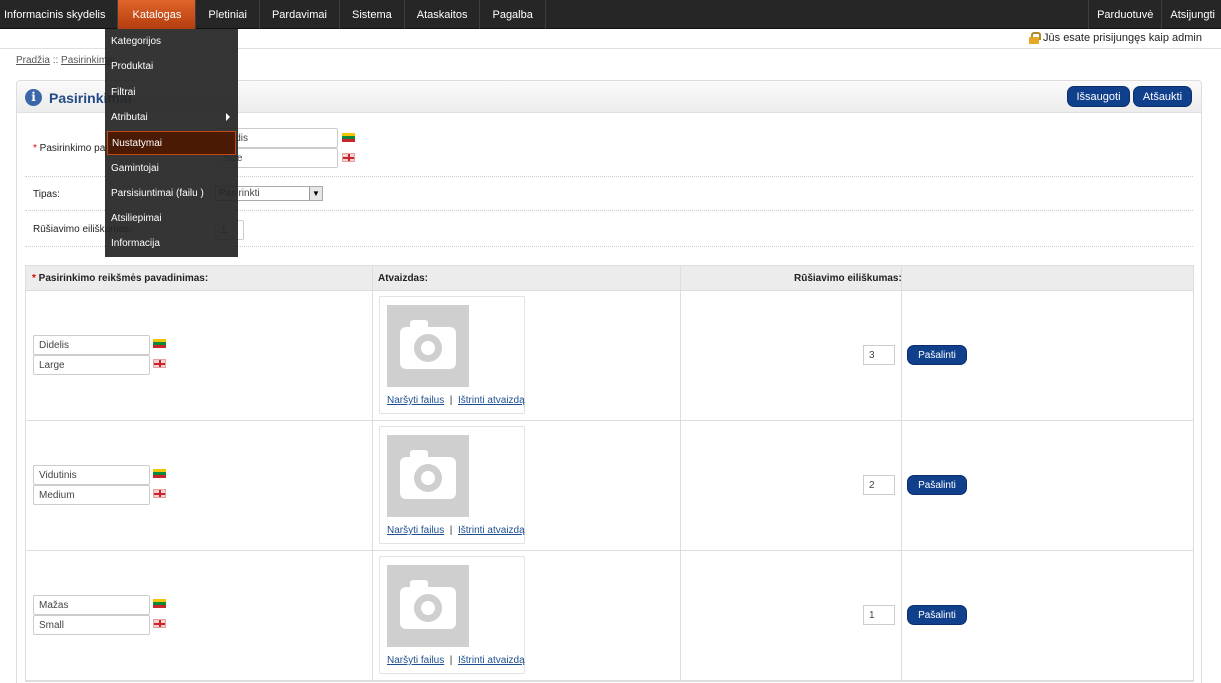  Describe the element at coordinates (228, 14) in the screenshot. I see `nav-extensions: Pletiniai` at that location.